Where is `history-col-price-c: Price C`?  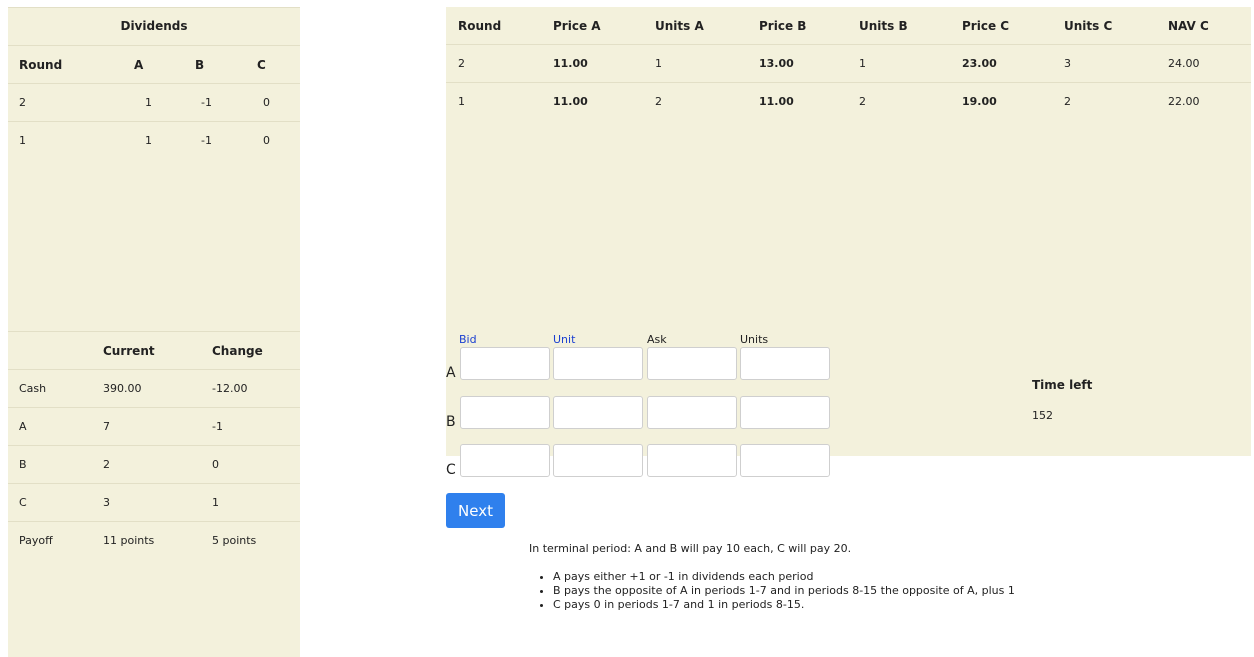
history-col-price-c: Price C is located at coordinates (986, 25).